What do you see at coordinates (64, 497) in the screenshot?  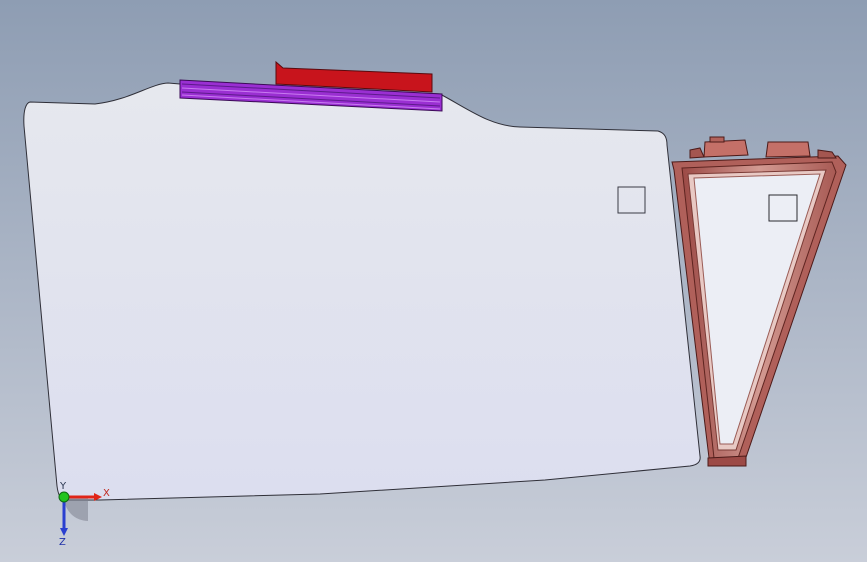 I see `y-axis-dot-icon` at bounding box center [64, 497].